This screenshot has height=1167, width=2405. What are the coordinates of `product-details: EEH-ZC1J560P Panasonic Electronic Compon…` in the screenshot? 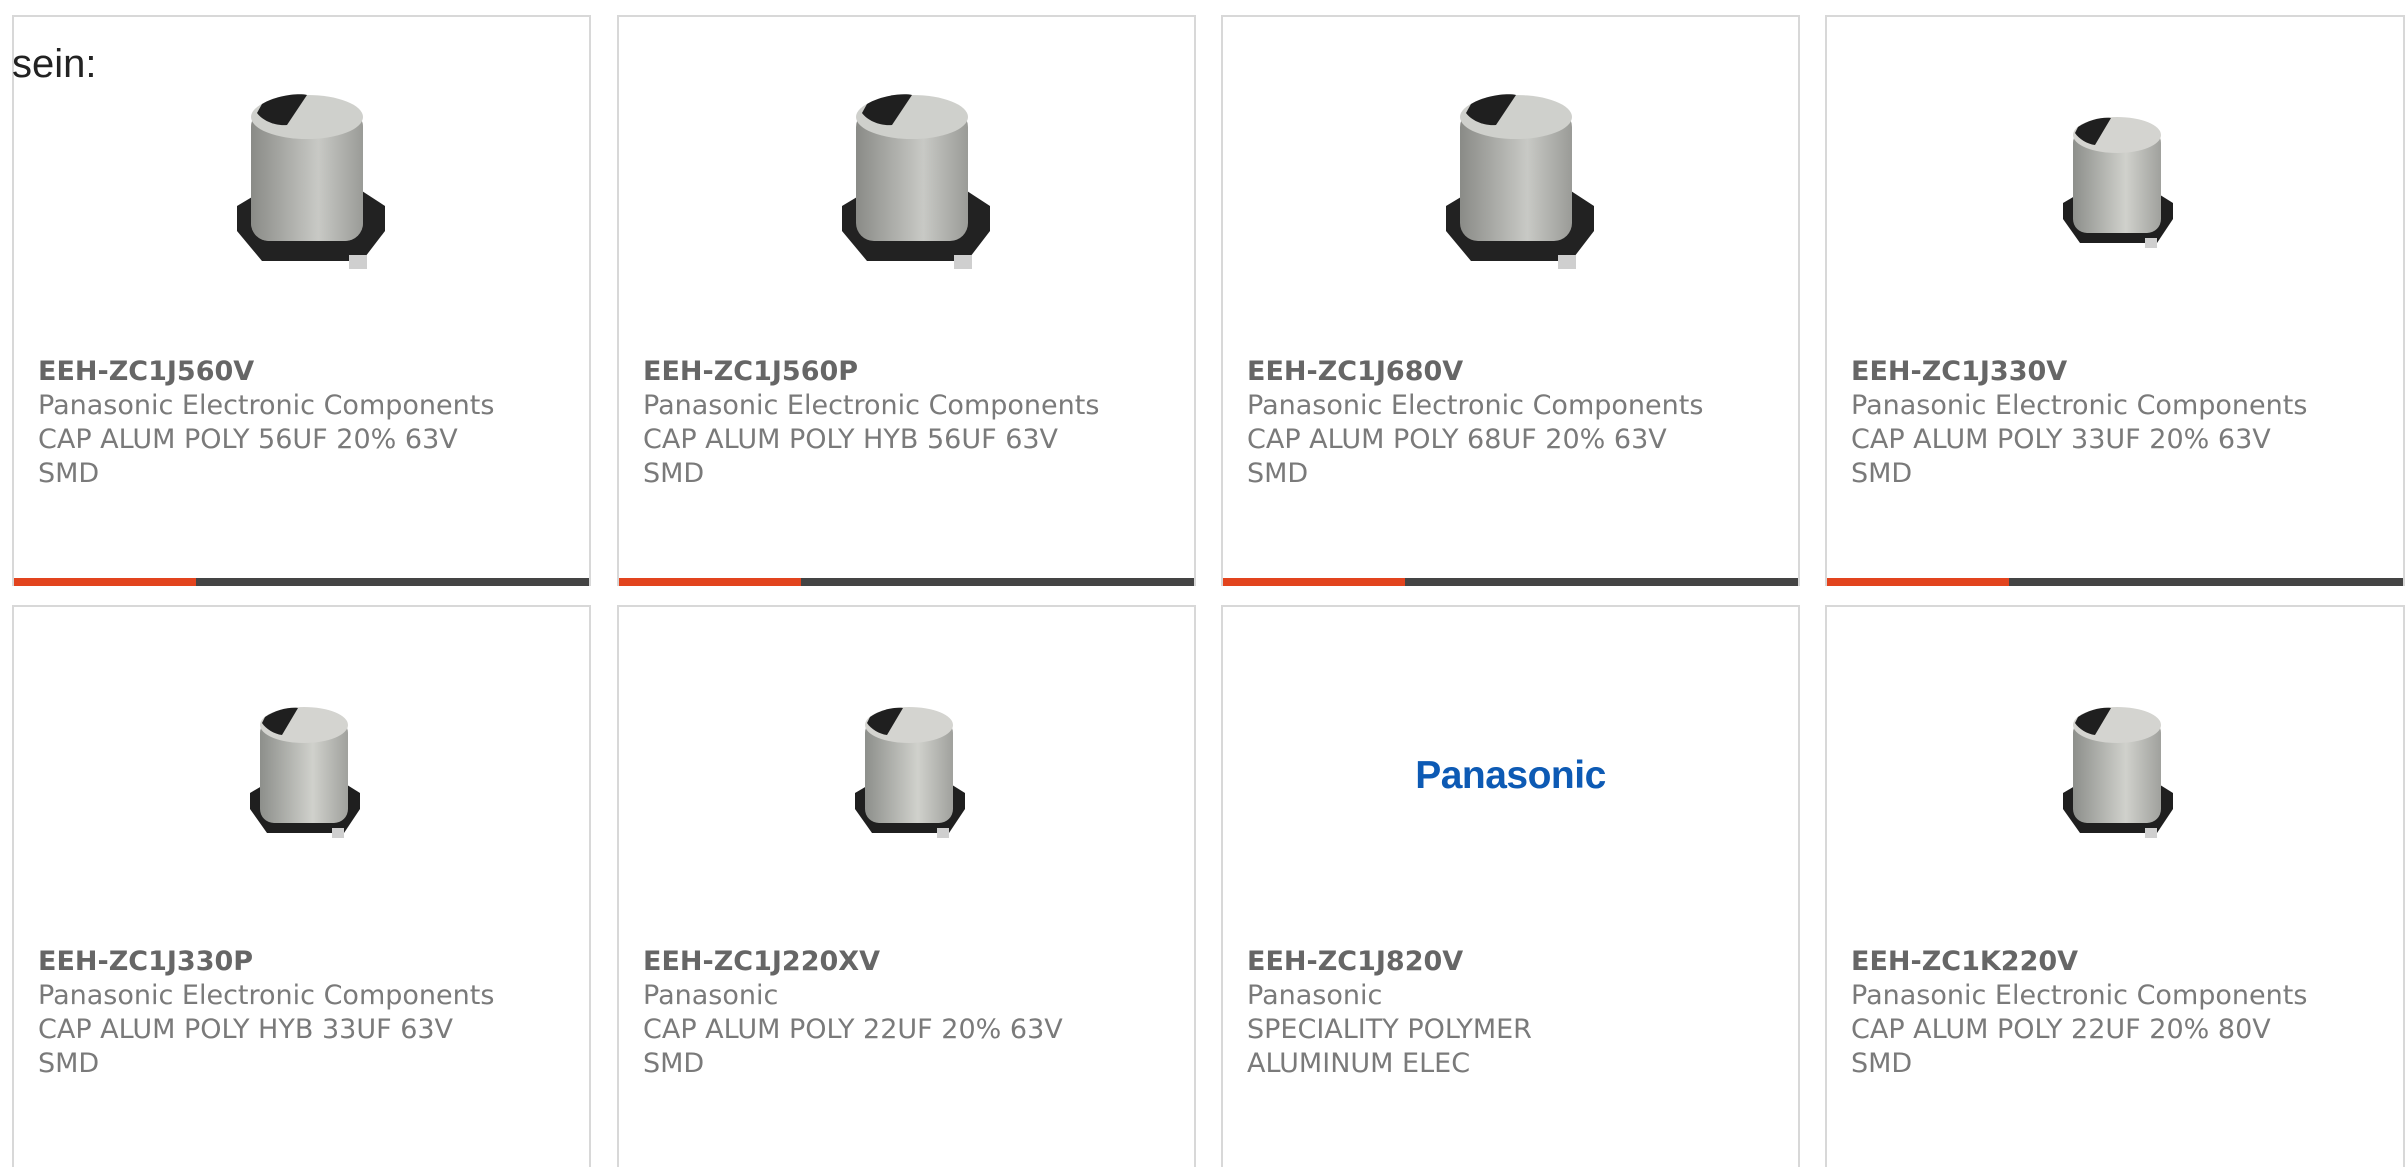 It's located at (908, 423).